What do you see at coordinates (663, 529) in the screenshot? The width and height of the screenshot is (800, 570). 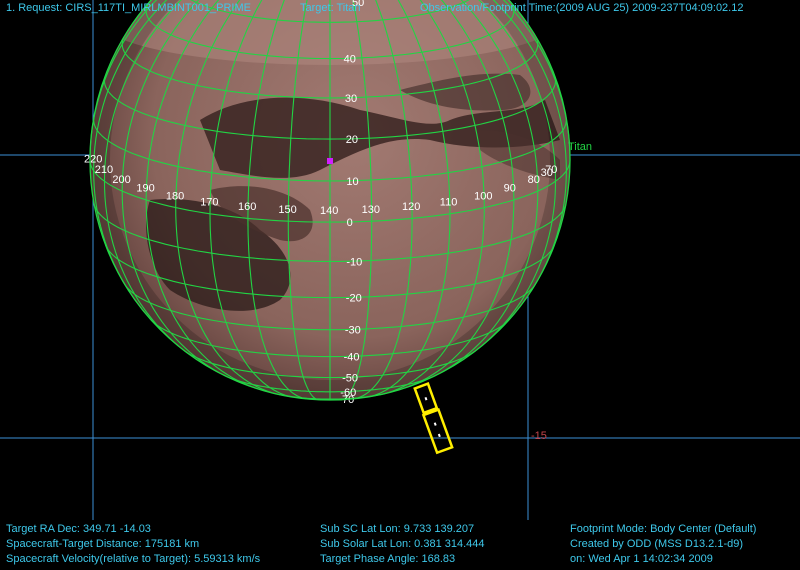 I see `footprint-mode: Footprint Mode: Body Center (Default)` at bounding box center [663, 529].